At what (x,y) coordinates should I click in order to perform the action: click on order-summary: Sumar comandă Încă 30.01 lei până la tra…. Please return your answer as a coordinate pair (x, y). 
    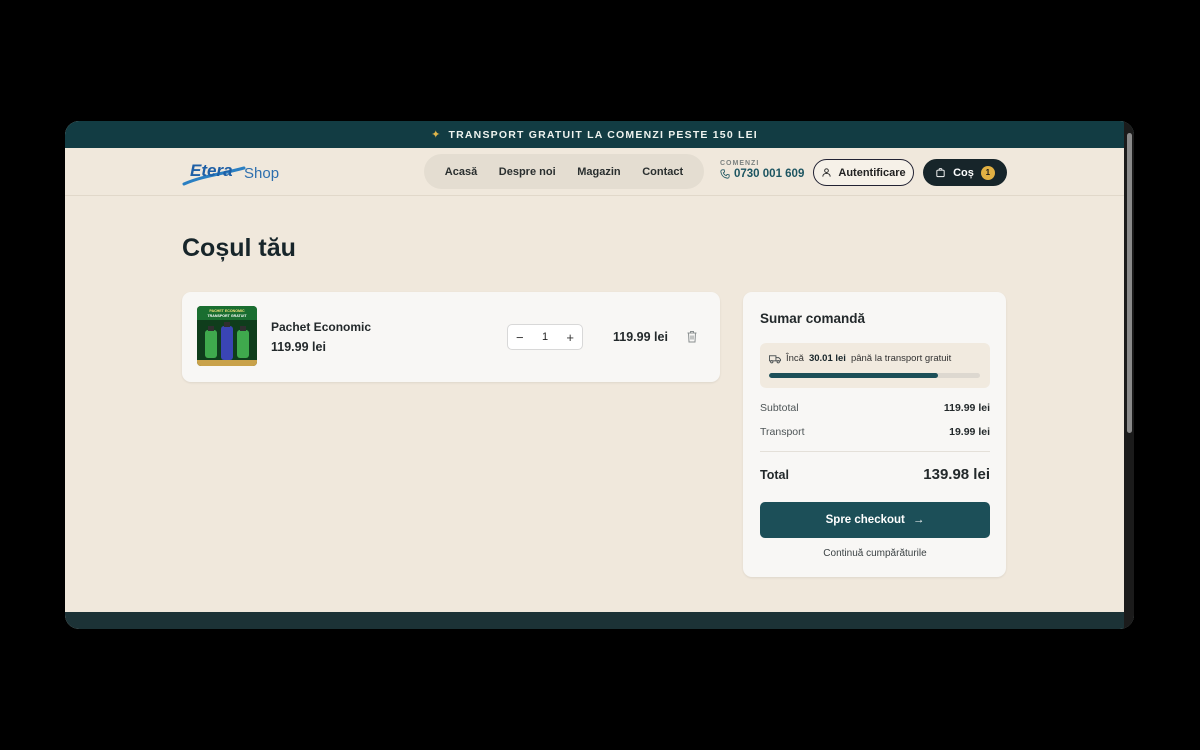
    Looking at the image, I should click on (874, 434).